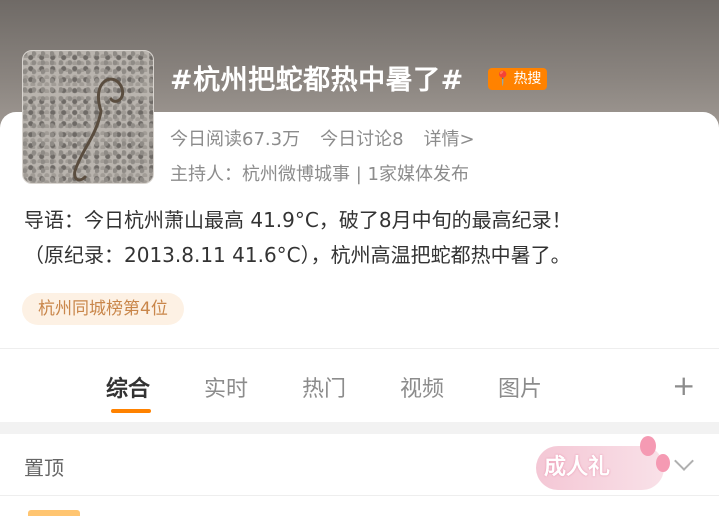 The height and width of the screenshot is (516, 719). Describe the element at coordinates (359, 506) in the screenshot. I see `next-post-preview` at that location.